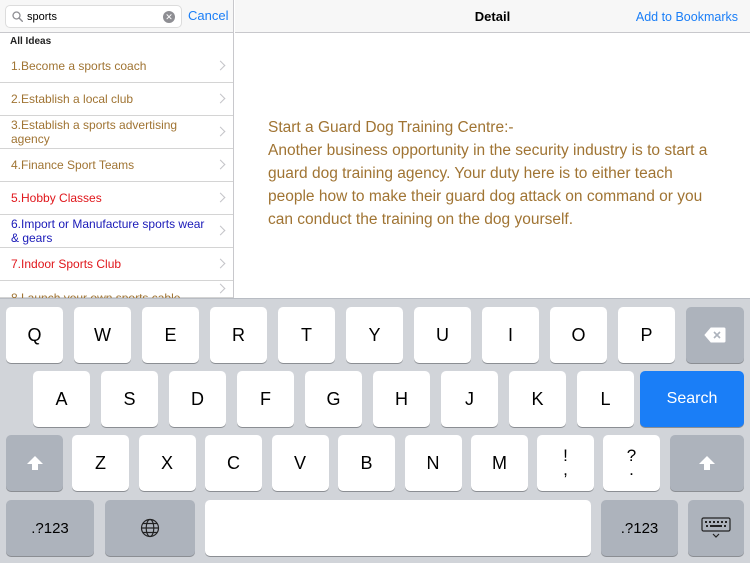 The width and height of the screenshot is (750, 563). Describe the element at coordinates (433, 463) in the screenshot. I see `key-n: N` at that location.